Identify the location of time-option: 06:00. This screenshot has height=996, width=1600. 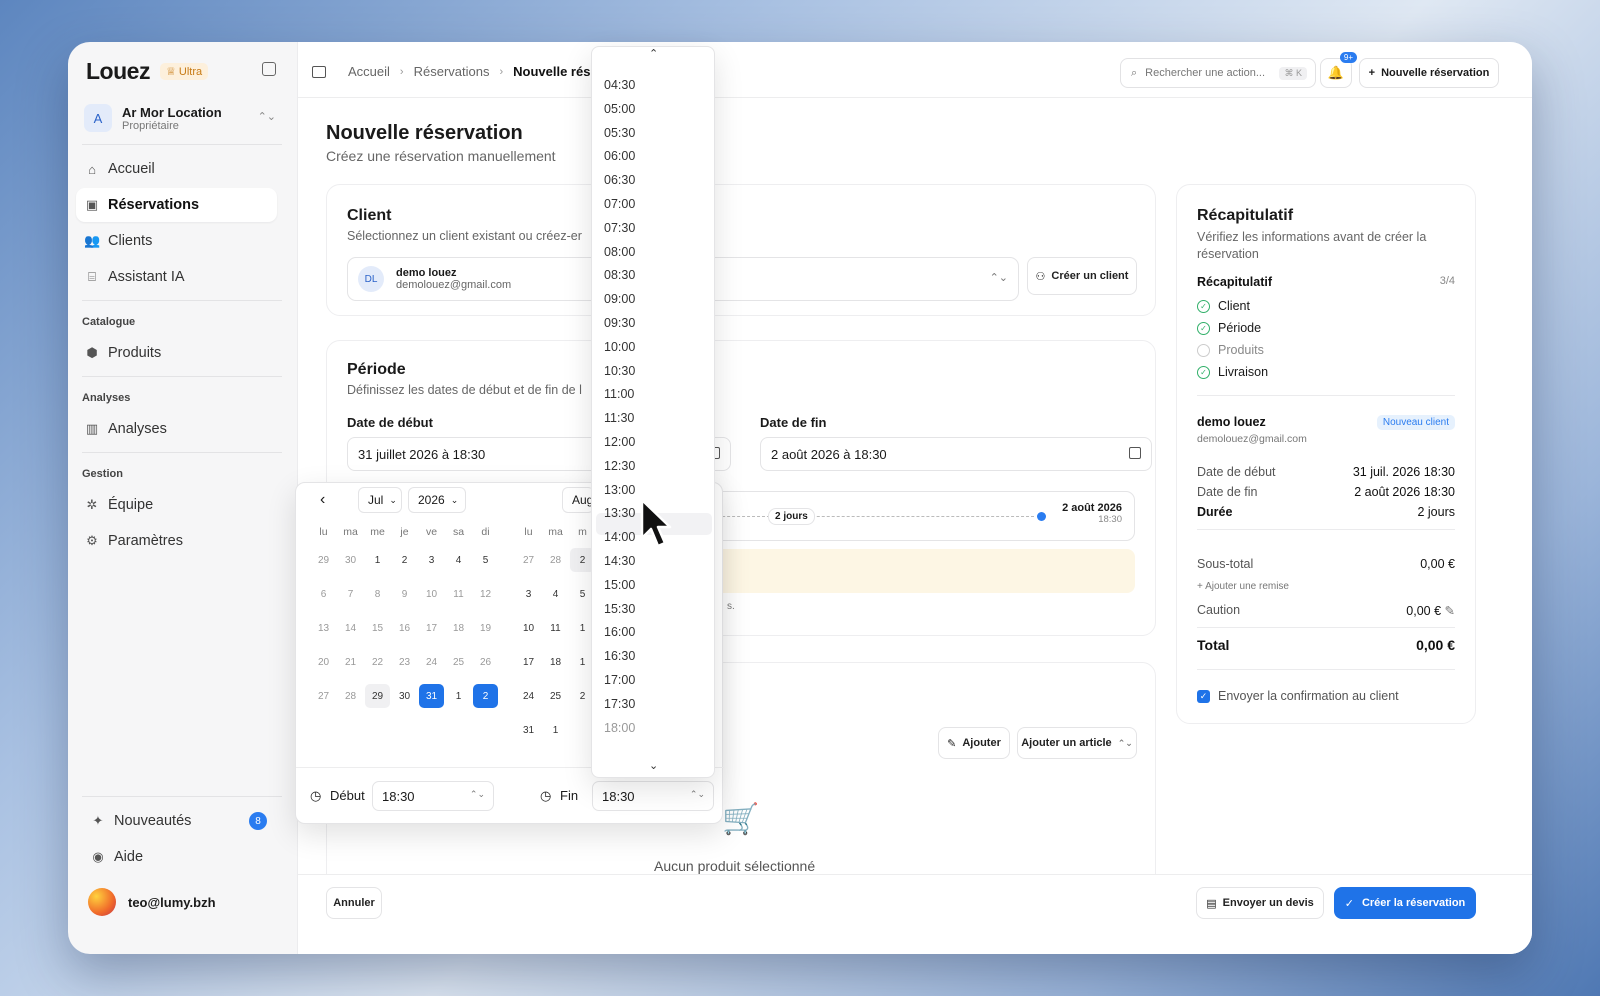
(619, 156).